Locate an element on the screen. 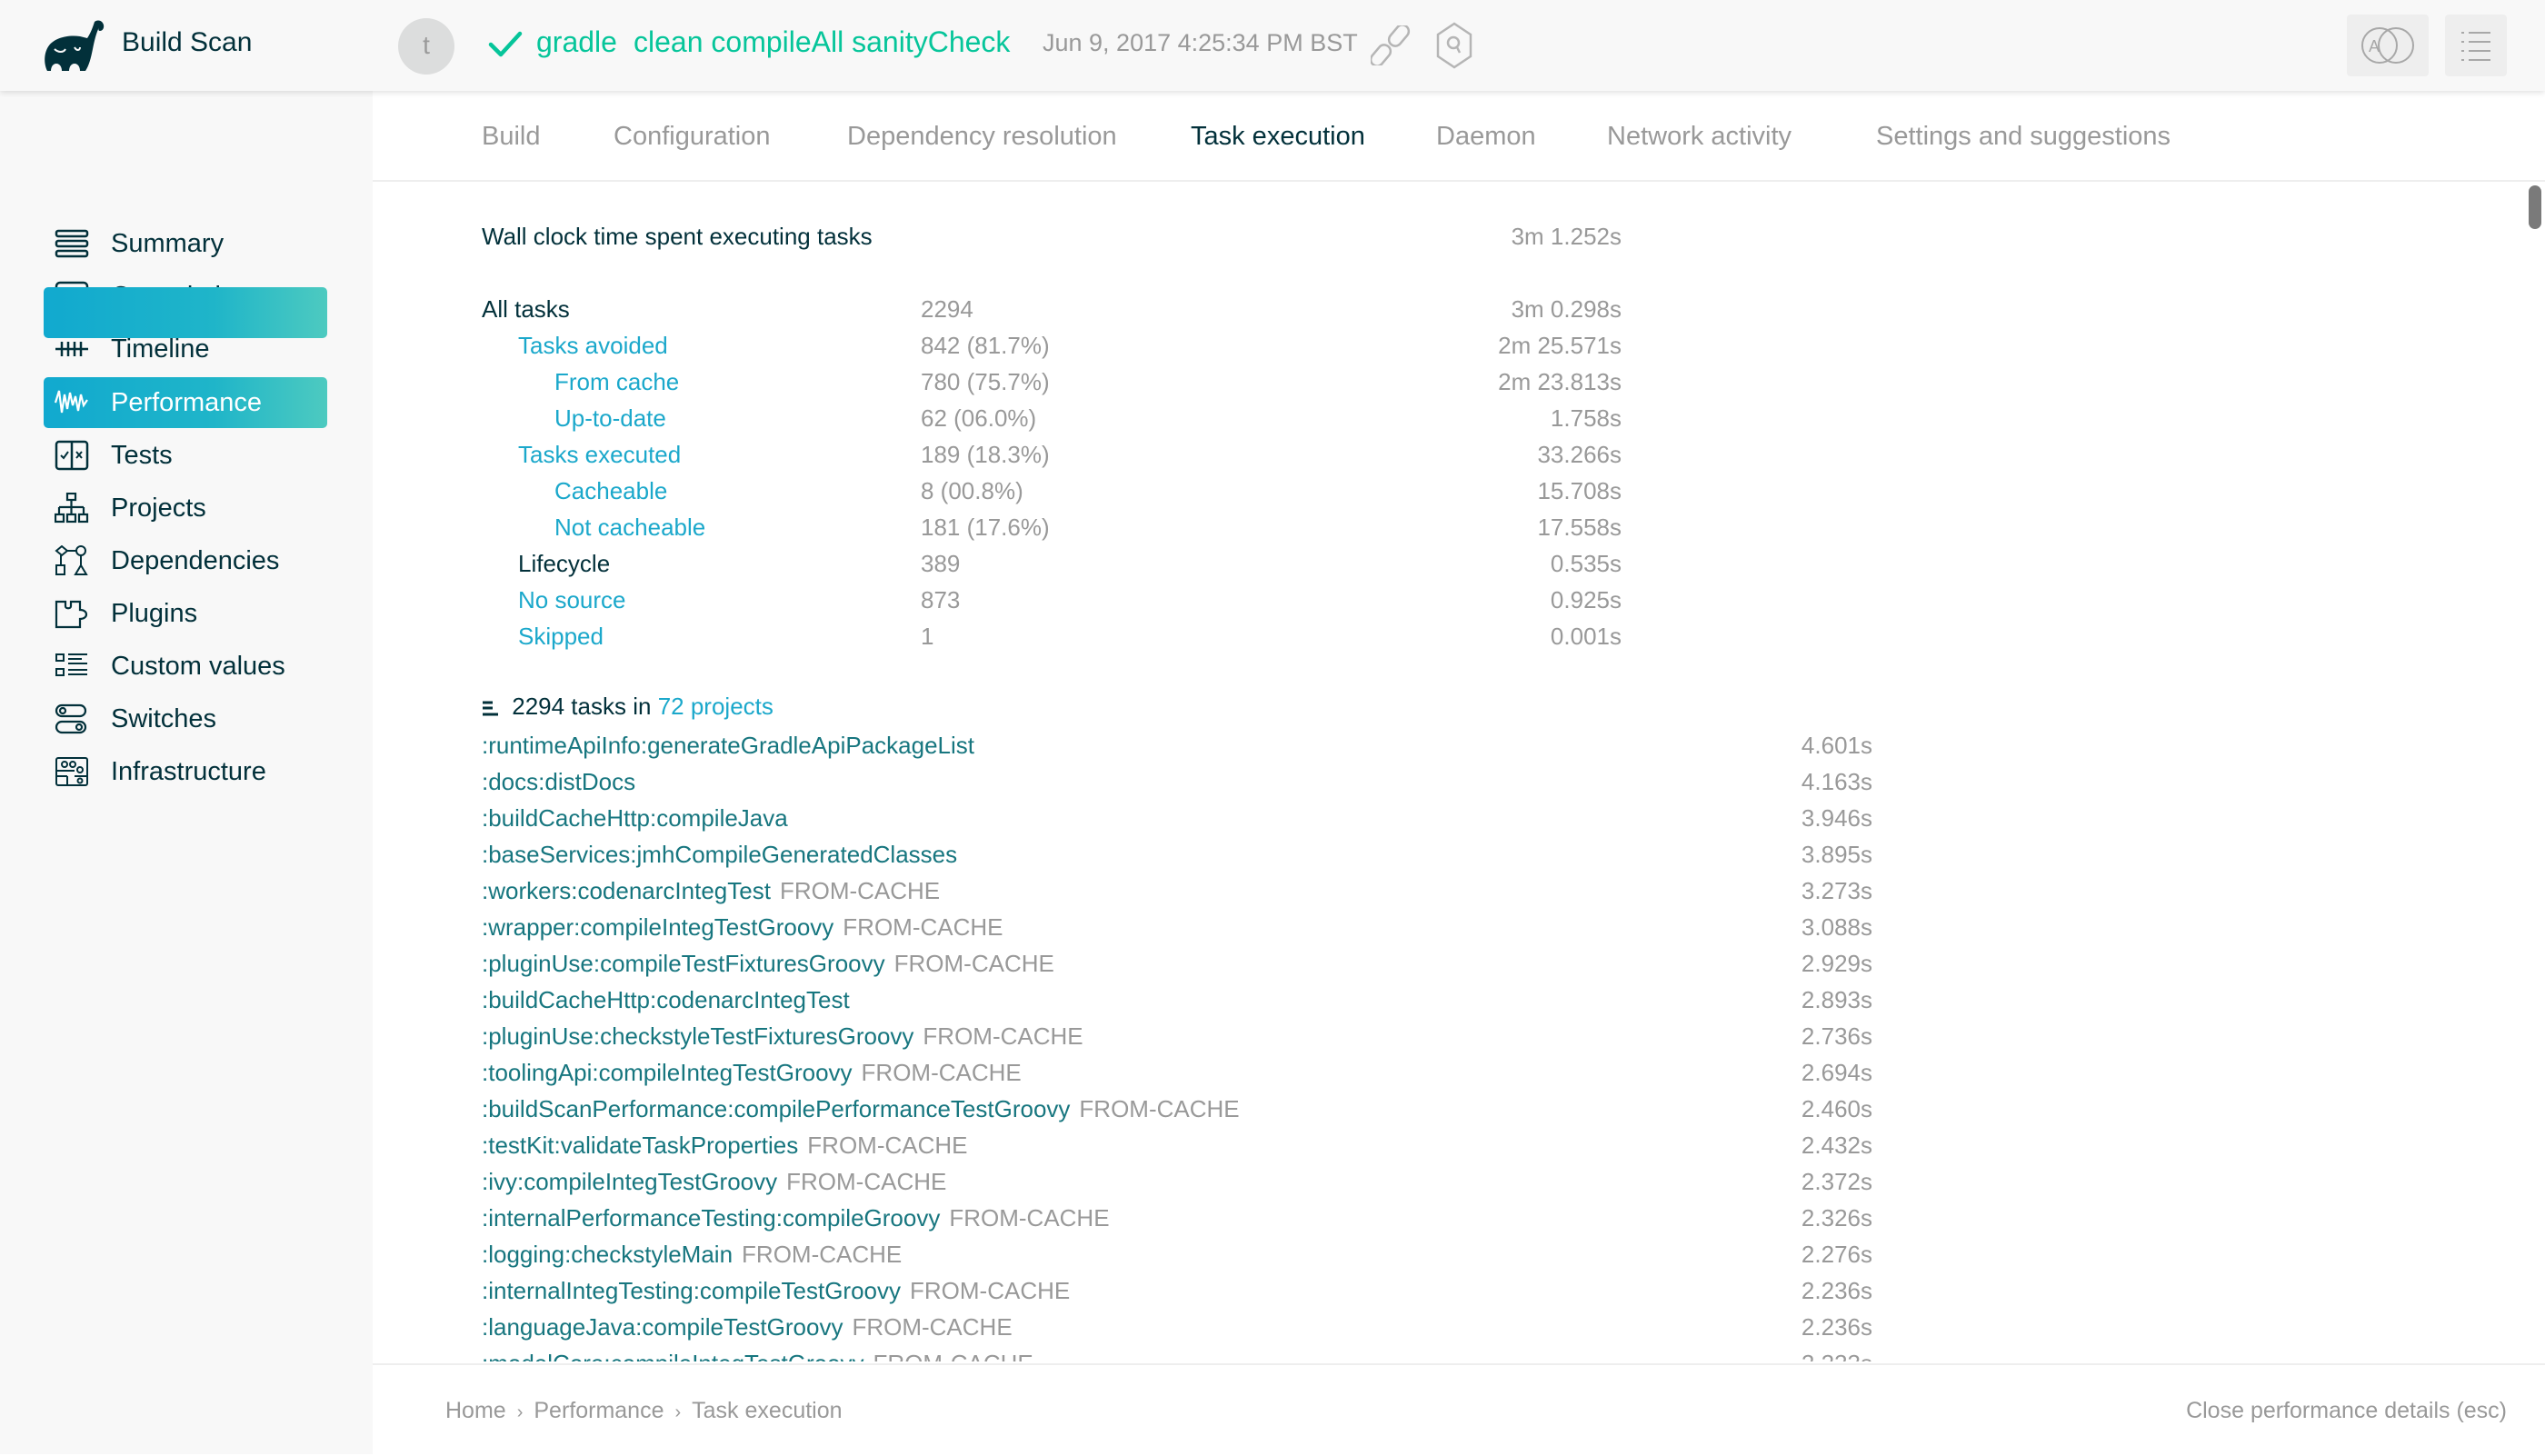 The width and height of the screenshot is (2545, 1456). summary-row-count: 873 is located at coordinates (941, 599).